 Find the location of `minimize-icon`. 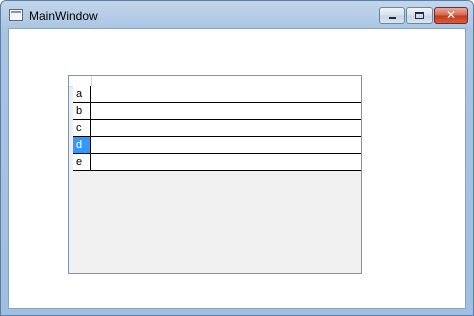

minimize-icon is located at coordinates (392, 18).